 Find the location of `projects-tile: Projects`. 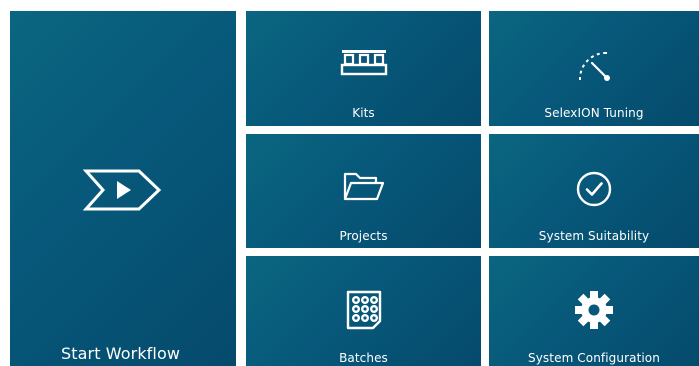

projects-tile: Projects is located at coordinates (363, 191).